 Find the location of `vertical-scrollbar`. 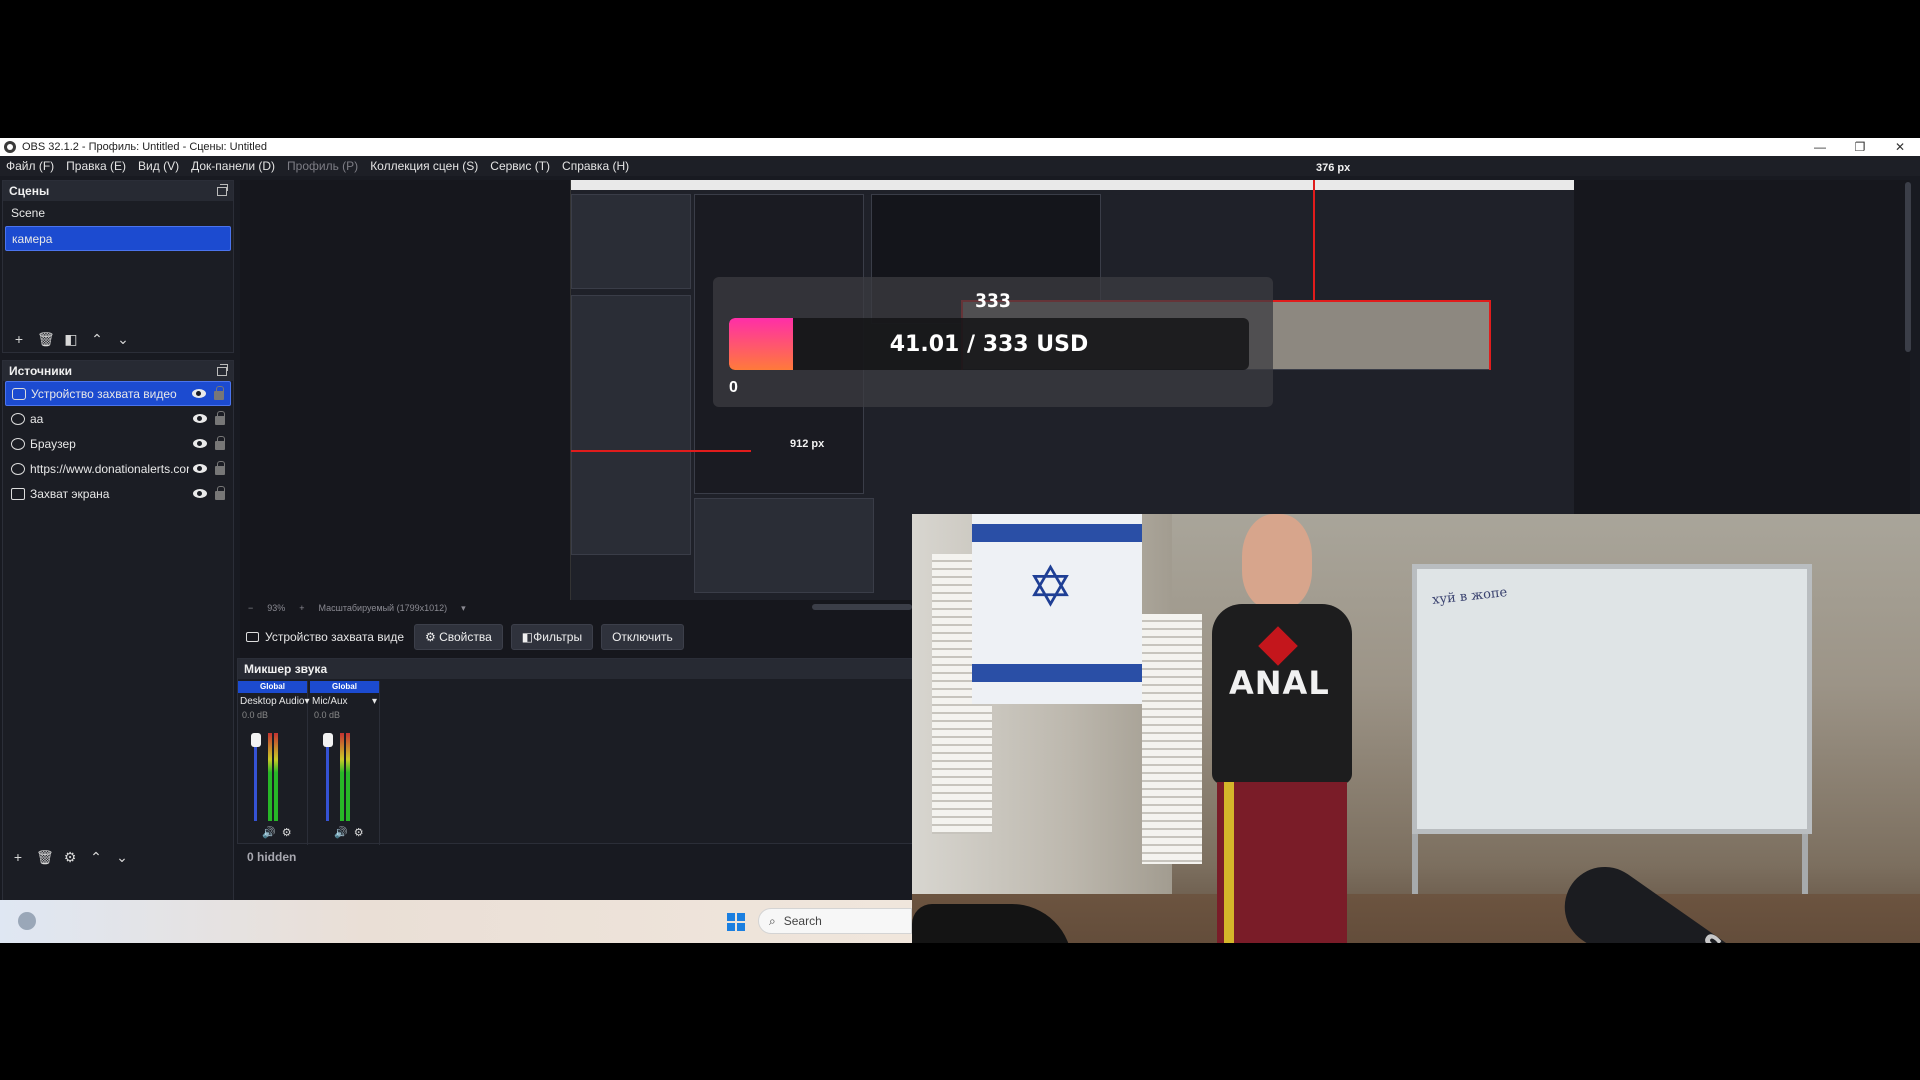

vertical-scrollbar is located at coordinates (1908, 267).